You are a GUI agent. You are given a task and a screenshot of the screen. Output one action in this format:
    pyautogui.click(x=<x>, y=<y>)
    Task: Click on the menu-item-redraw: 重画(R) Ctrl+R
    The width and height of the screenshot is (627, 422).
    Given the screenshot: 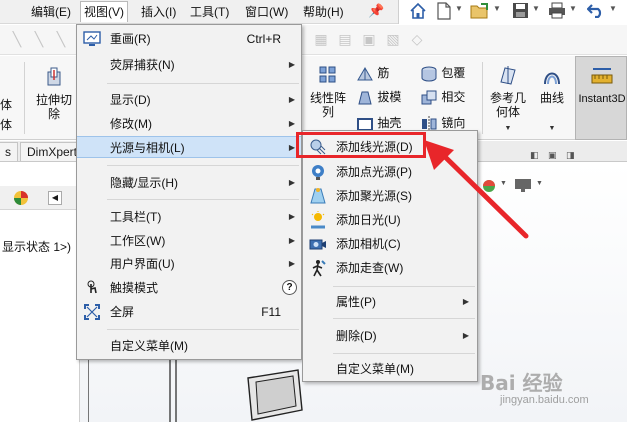 What is the action you would take?
    pyautogui.click(x=189, y=39)
    